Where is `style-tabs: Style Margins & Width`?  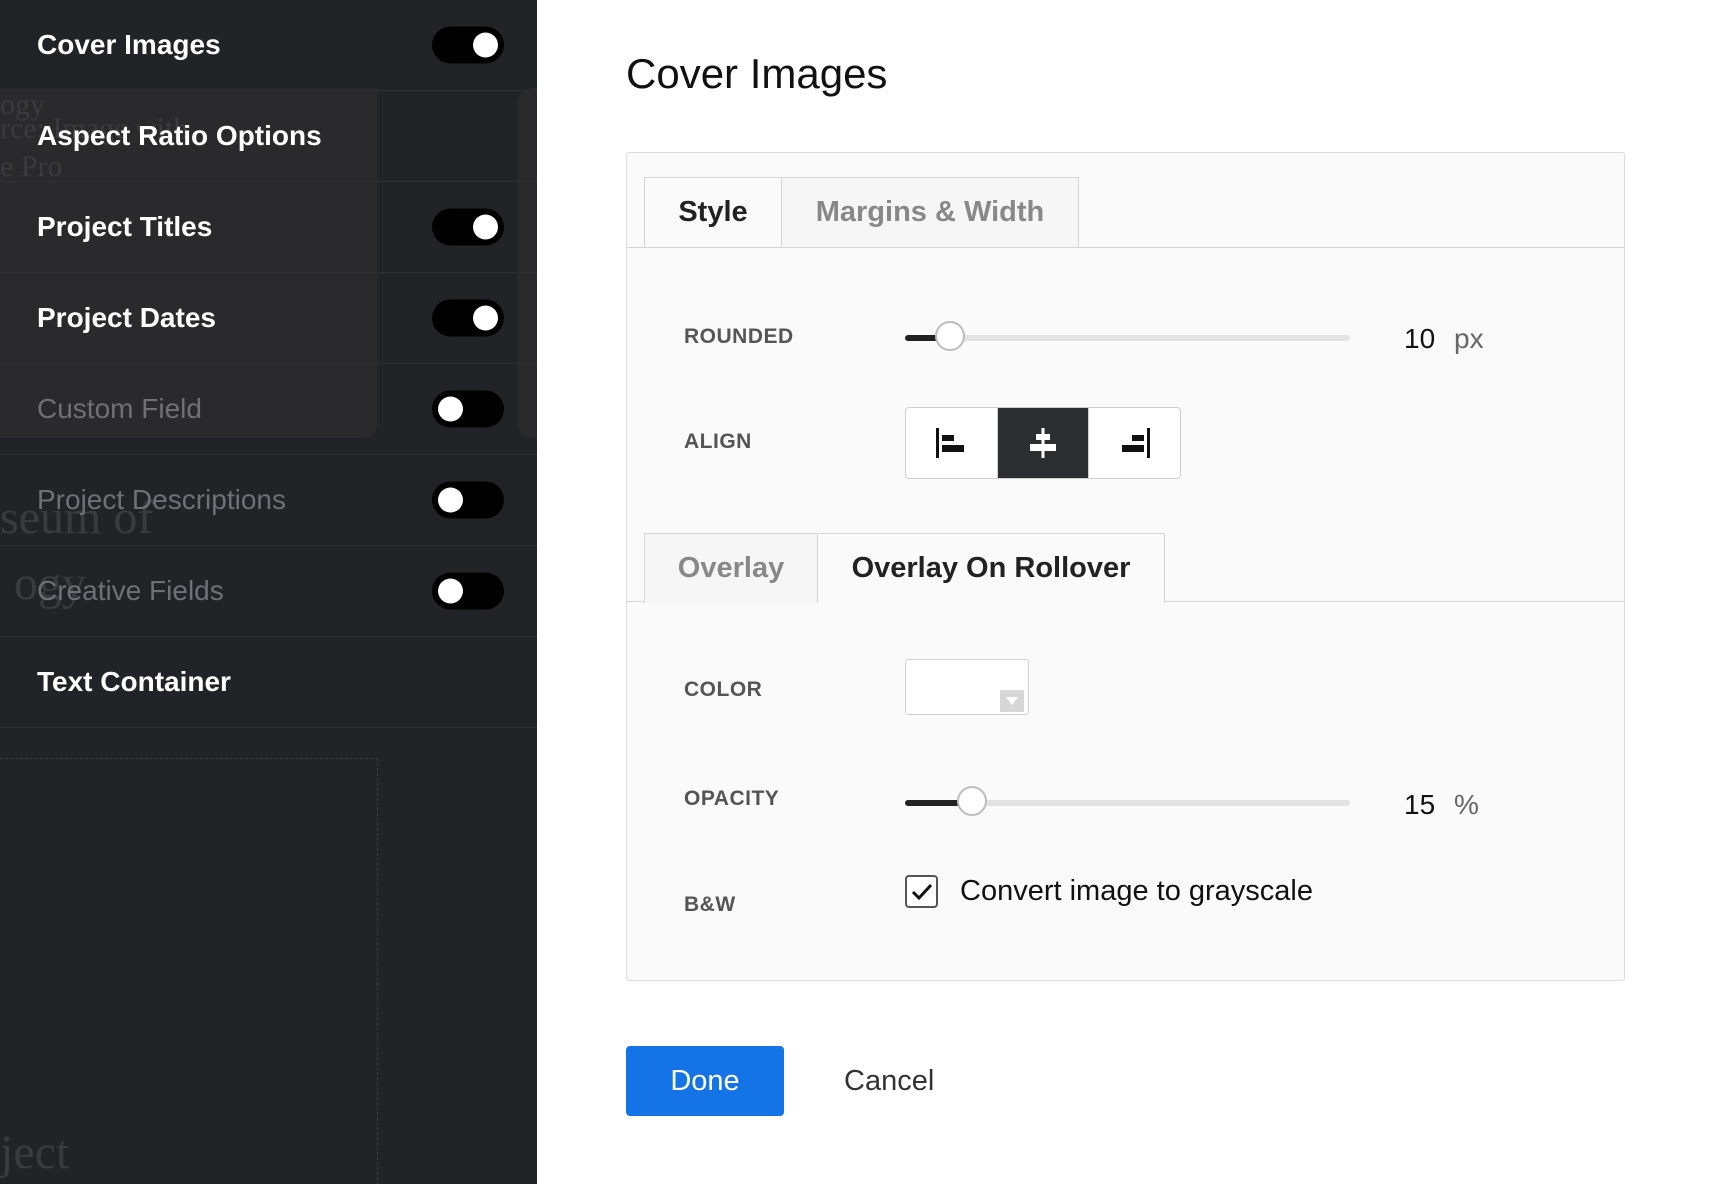 style-tabs: Style Margins & Width is located at coordinates (861, 213).